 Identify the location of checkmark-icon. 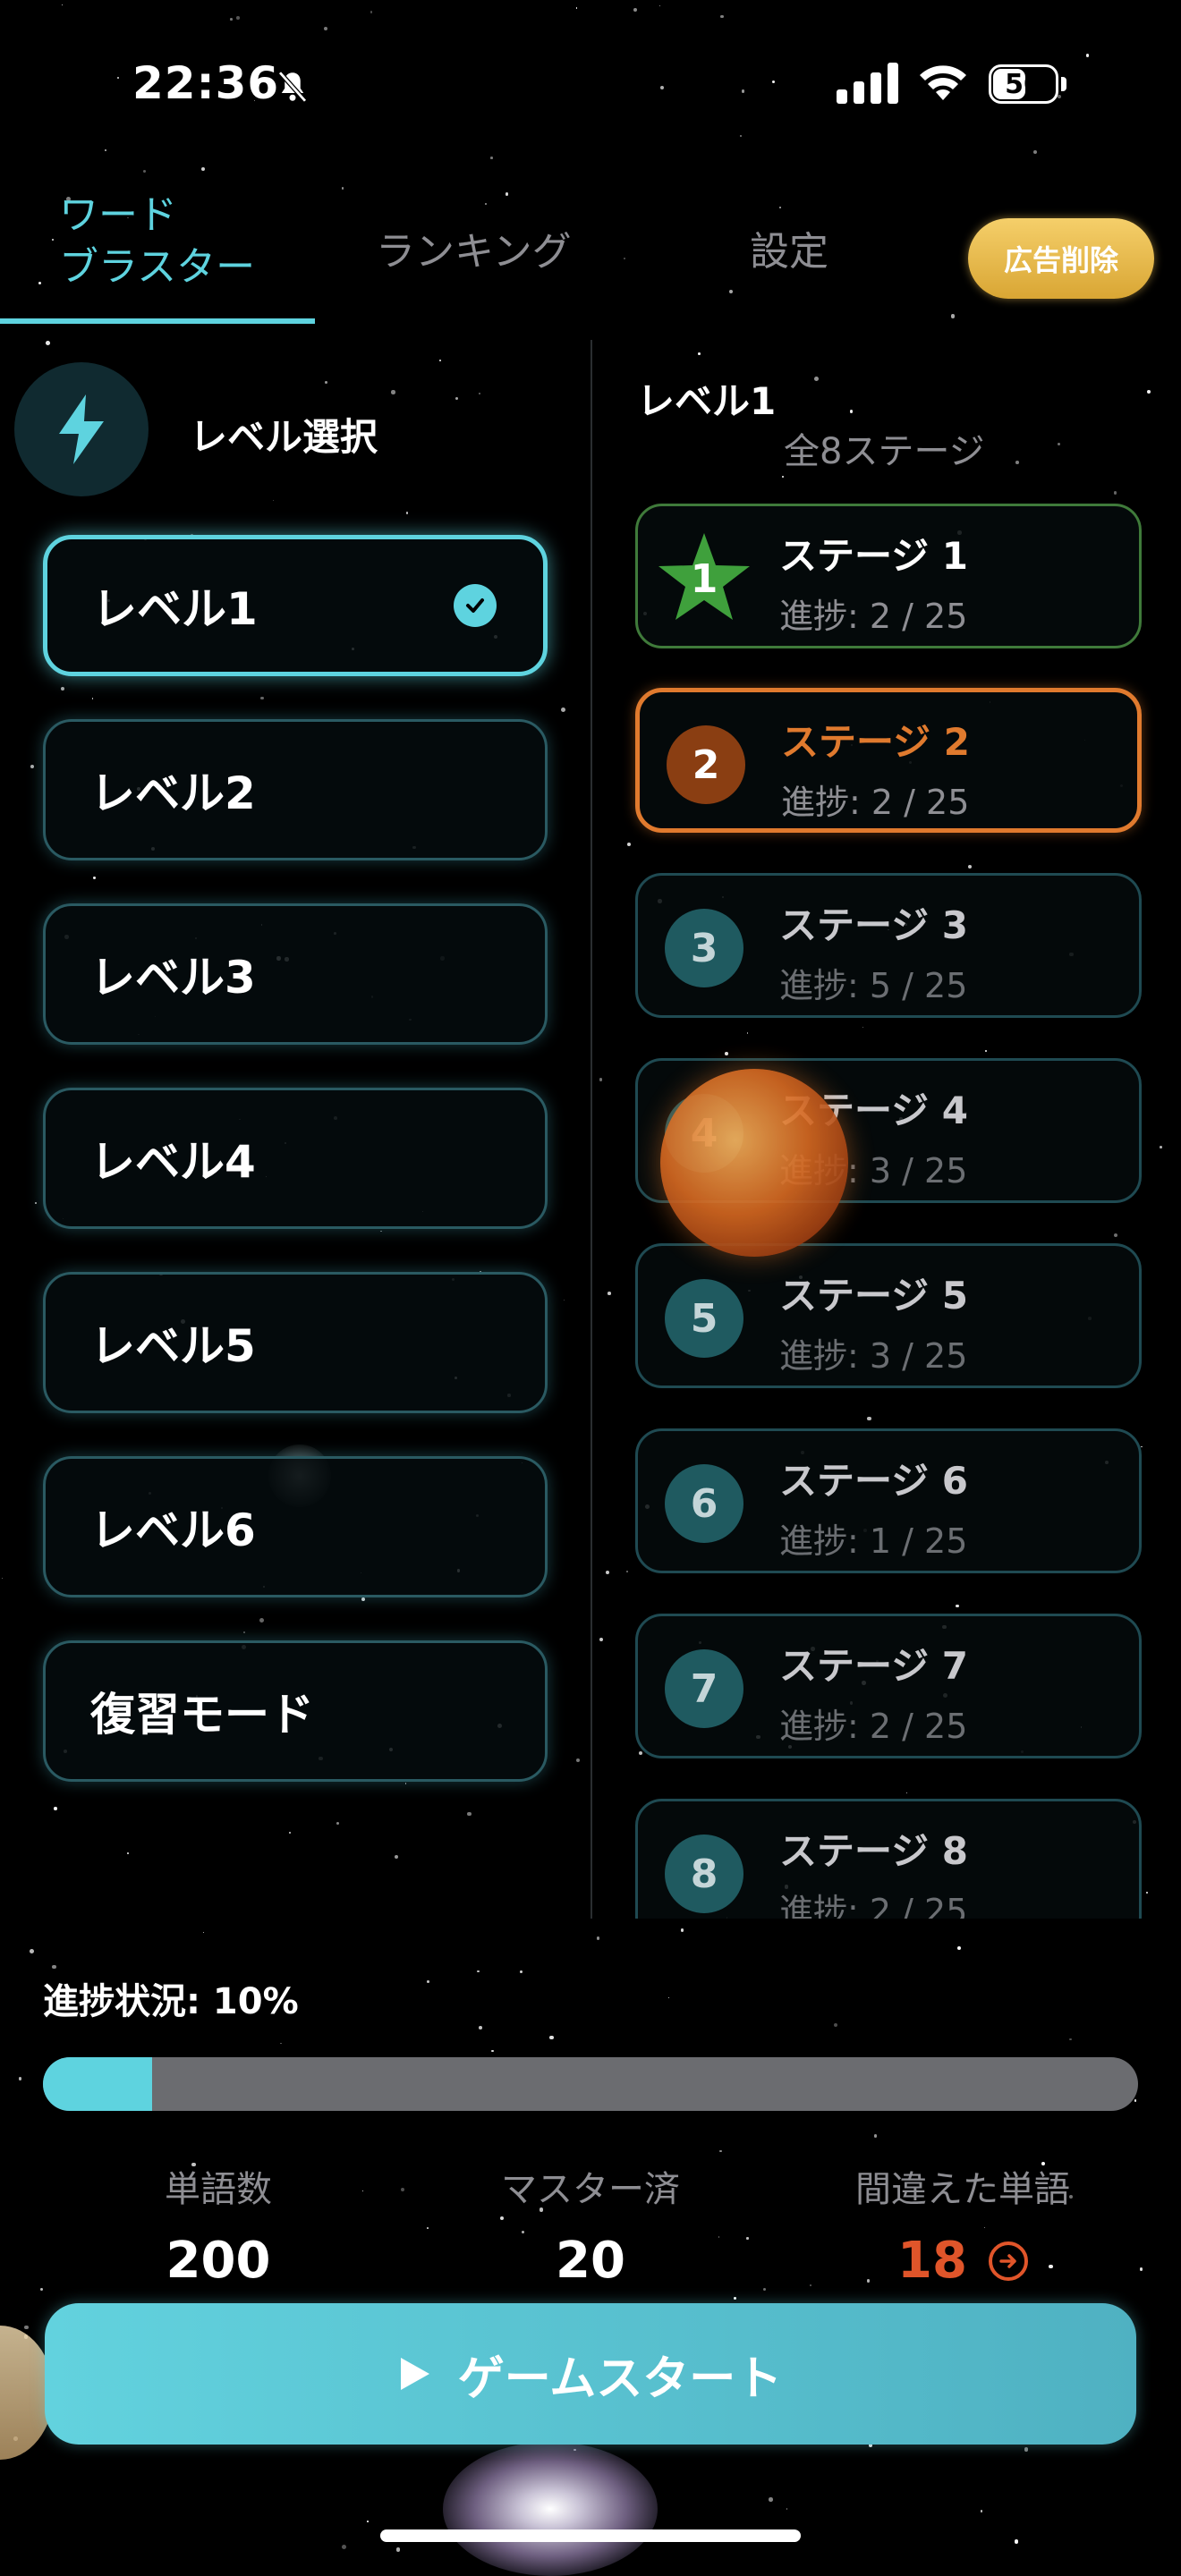
(475, 605).